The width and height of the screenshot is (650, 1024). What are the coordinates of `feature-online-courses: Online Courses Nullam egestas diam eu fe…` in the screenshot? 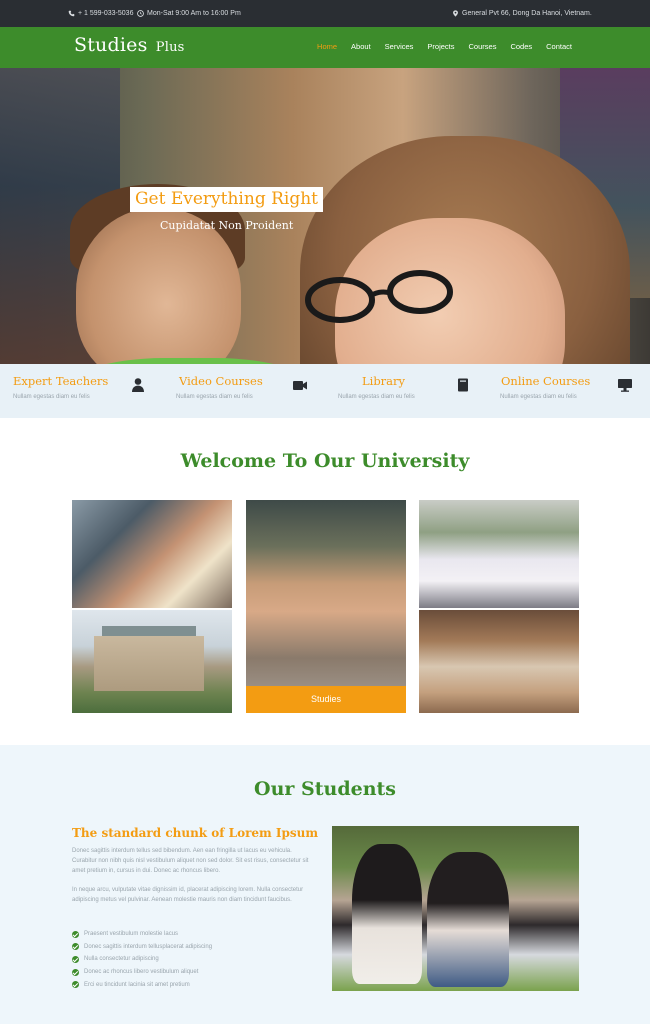 It's located at (570, 387).